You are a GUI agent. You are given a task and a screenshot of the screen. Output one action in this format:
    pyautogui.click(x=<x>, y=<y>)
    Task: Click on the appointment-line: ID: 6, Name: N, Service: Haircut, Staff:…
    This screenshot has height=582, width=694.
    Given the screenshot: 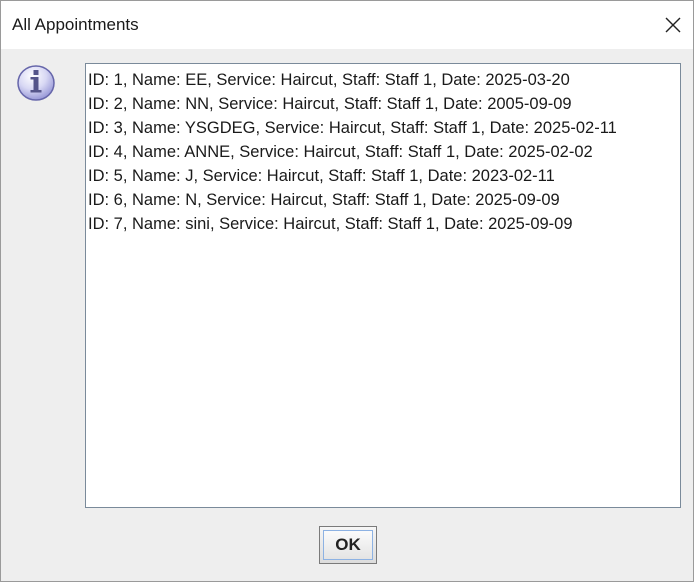 What is the action you would take?
    pyautogui.click(x=324, y=200)
    